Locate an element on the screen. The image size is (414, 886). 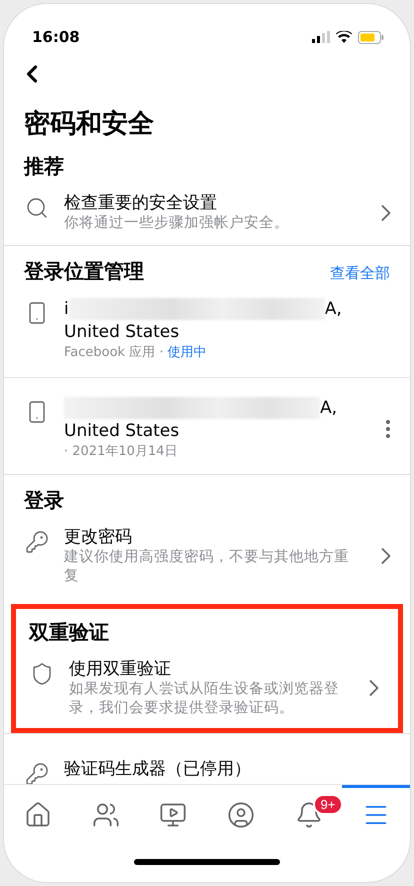
page-title: 密码和安全 is located at coordinates (89, 124).